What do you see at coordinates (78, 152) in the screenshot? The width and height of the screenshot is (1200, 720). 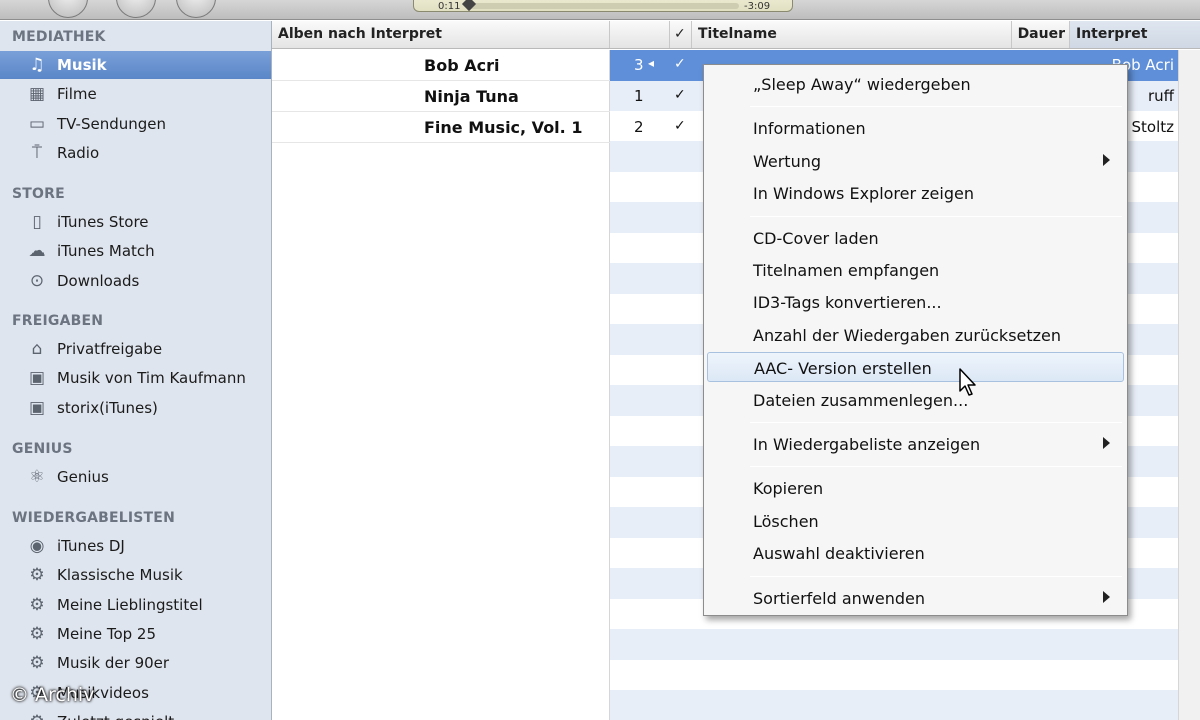 I see `sidebar-item-label: Radio` at bounding box center [78, 152].